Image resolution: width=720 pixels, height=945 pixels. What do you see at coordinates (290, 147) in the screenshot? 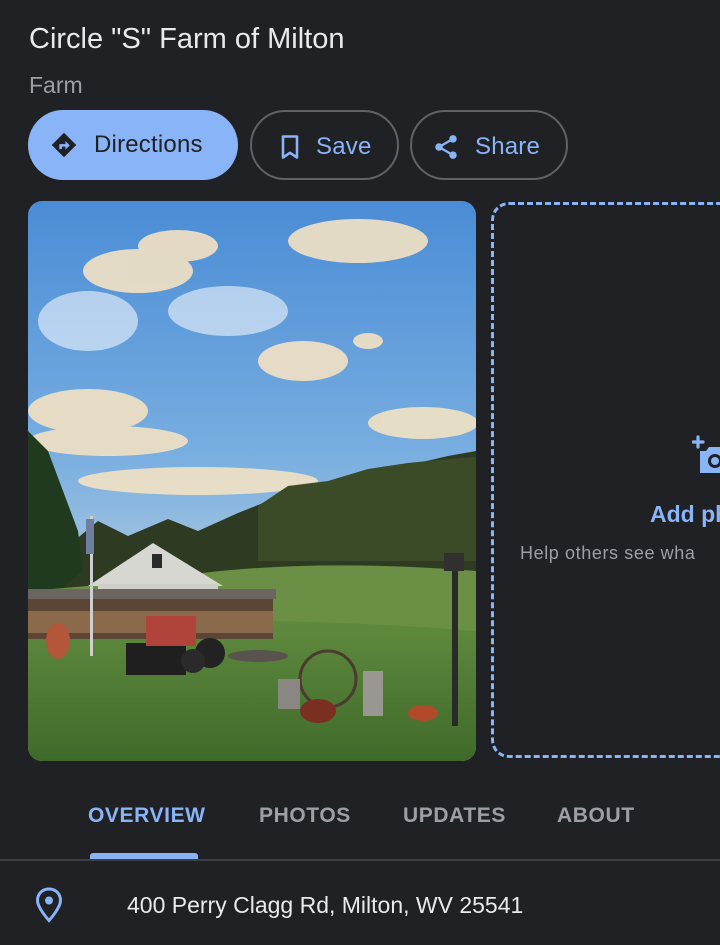
I see `bookmark-icon` at bounding box center [290, 147].